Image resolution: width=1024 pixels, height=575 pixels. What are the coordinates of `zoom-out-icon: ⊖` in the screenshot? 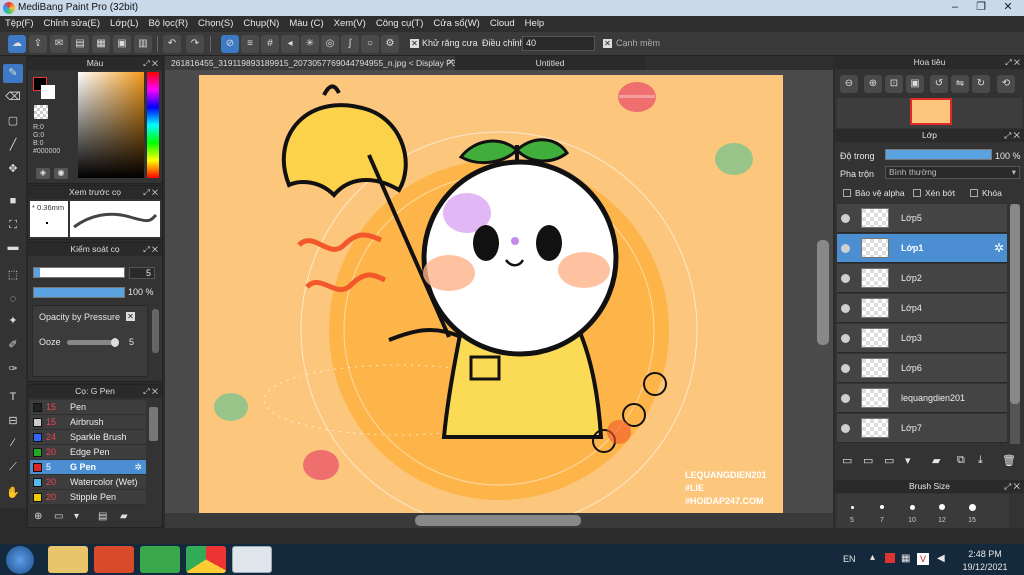 It's located at (849, 84).